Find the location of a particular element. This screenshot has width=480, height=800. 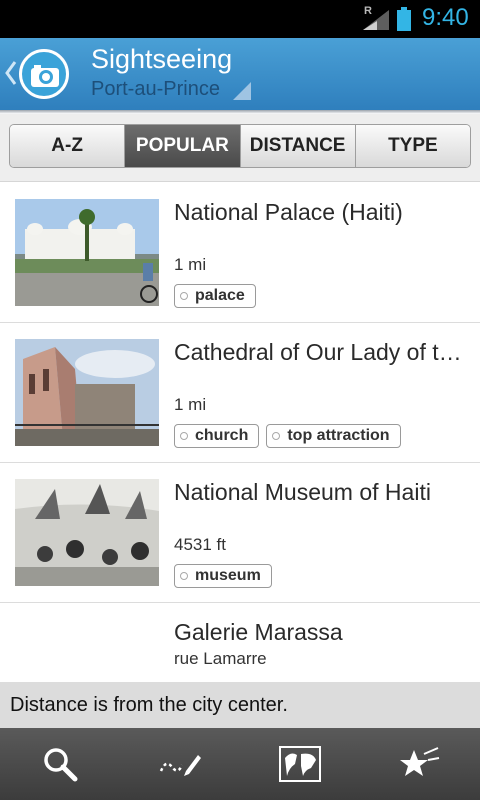

museum-engraving-image is located at coordinates (87, 532).